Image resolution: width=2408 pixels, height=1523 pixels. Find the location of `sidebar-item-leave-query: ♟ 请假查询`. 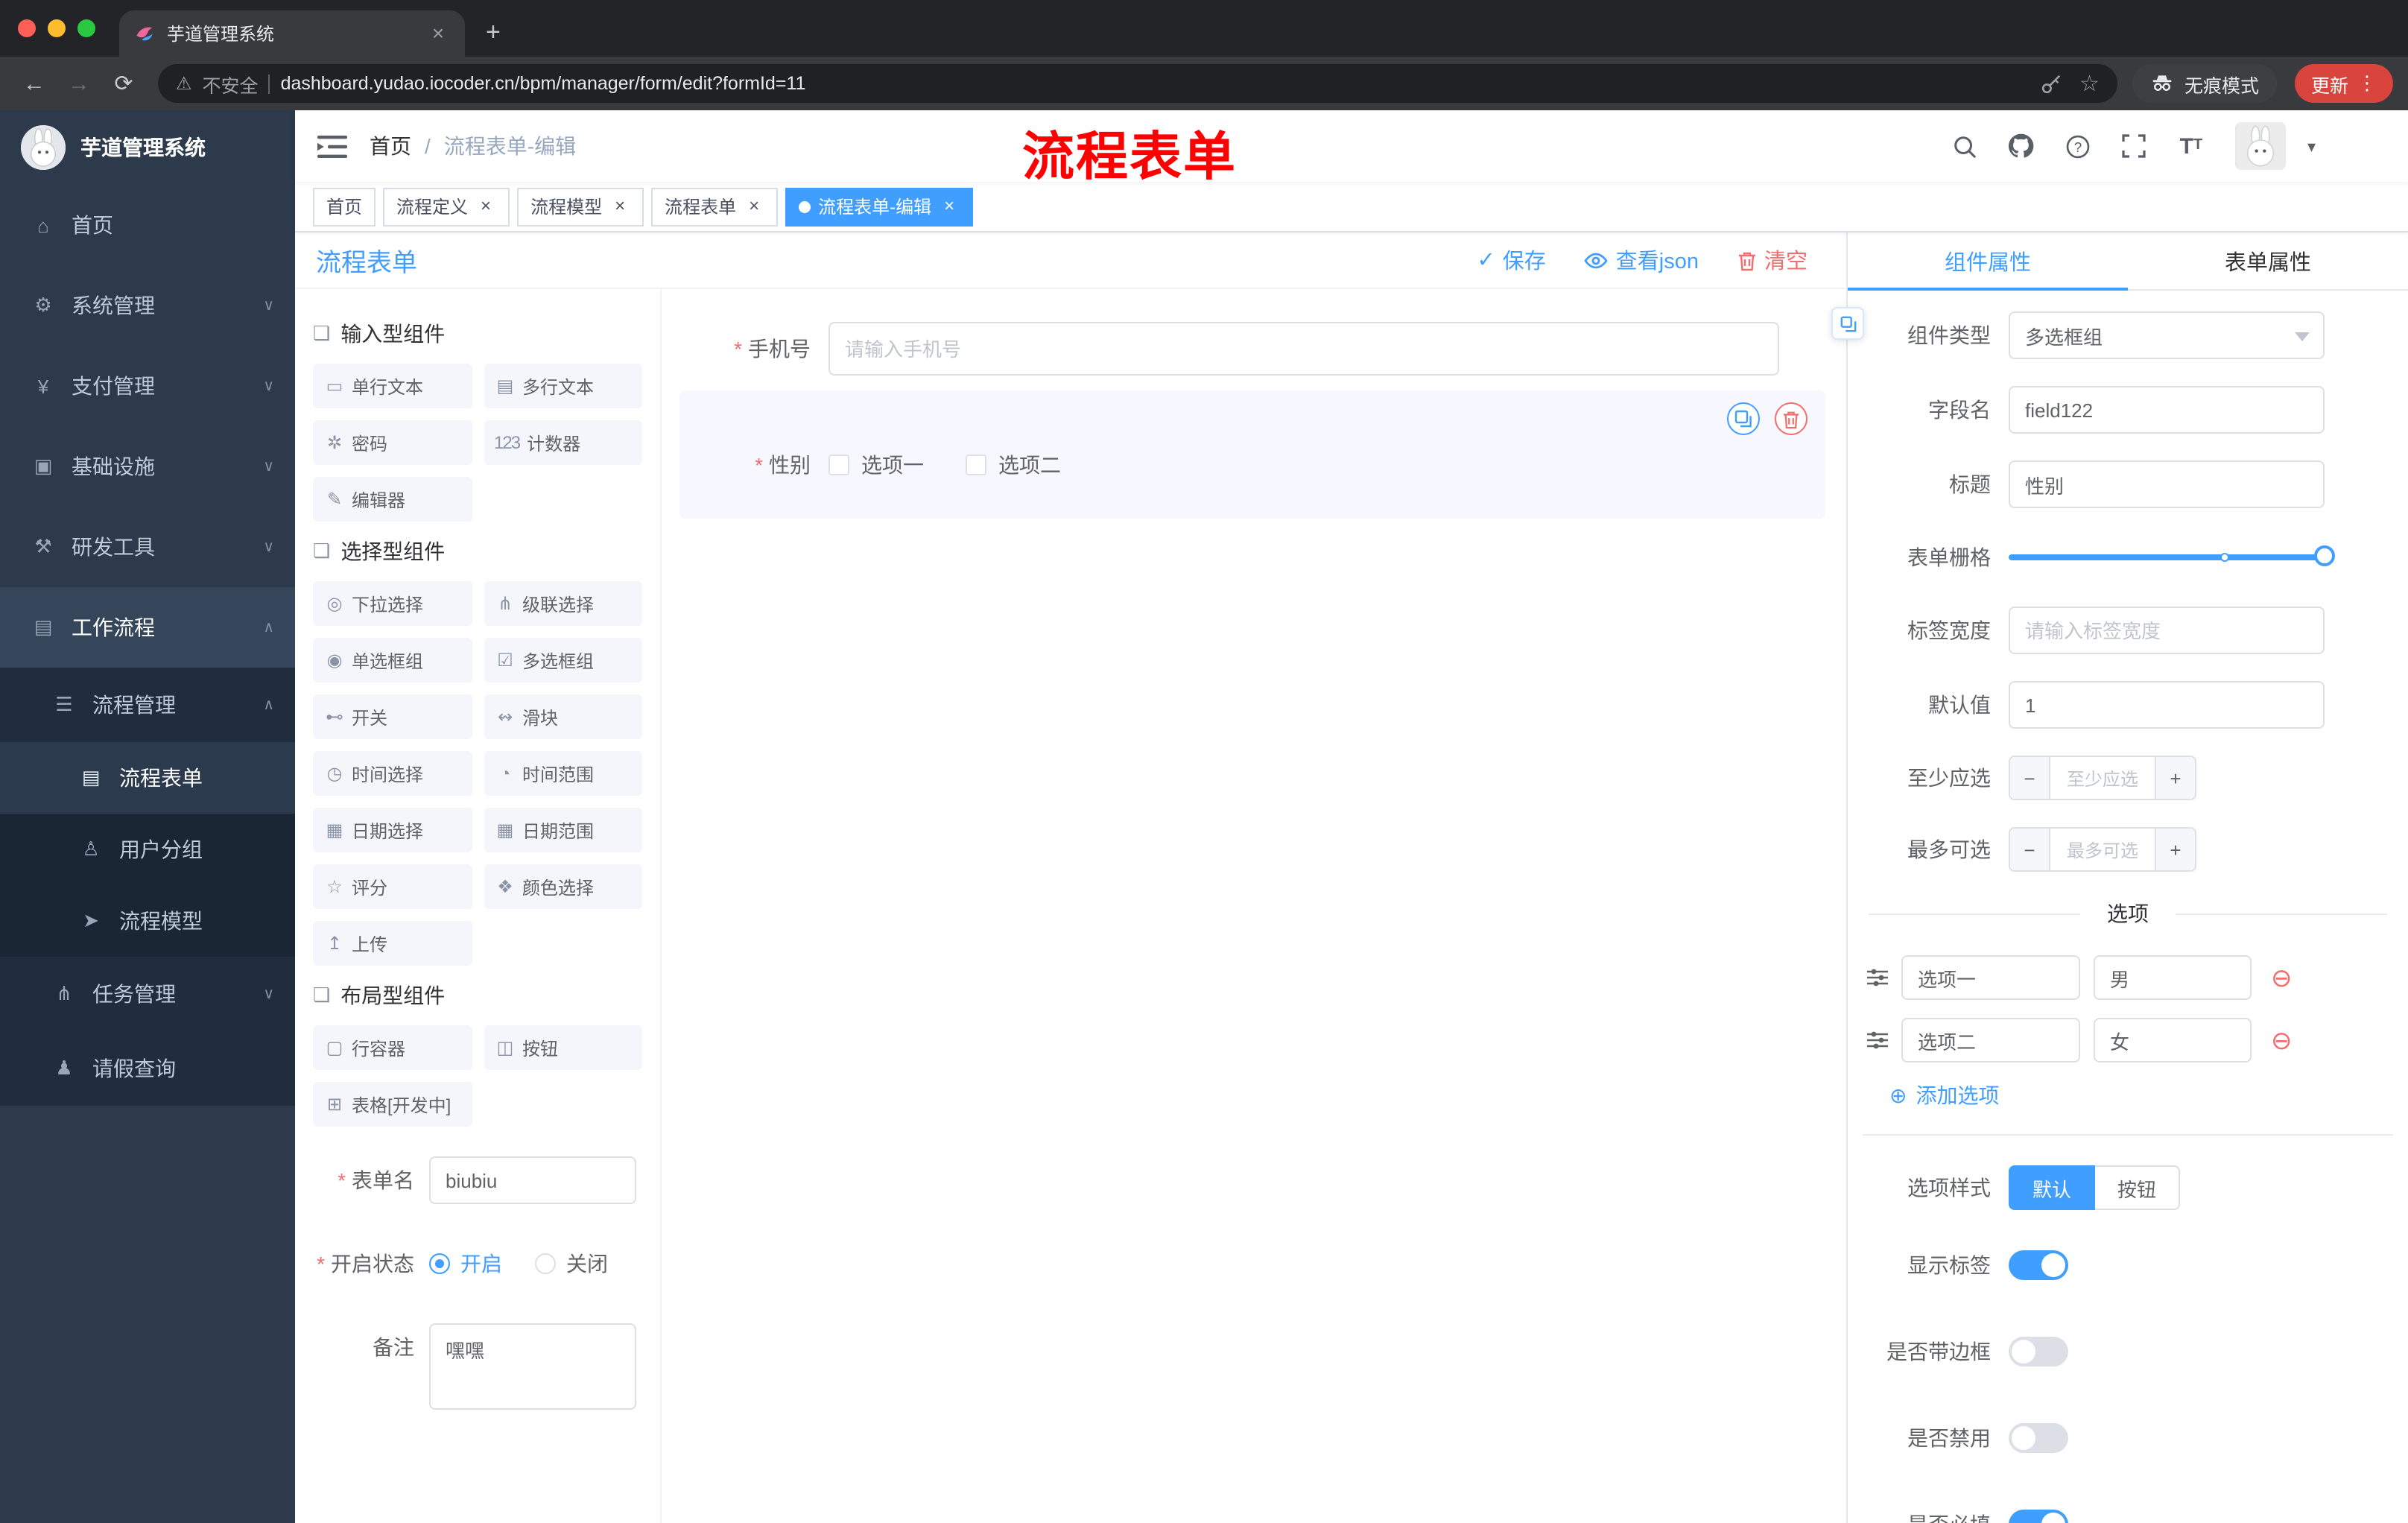

sidebar-item-leave-query: ♟ 请假查询 is located at coordinates (147, 1068).